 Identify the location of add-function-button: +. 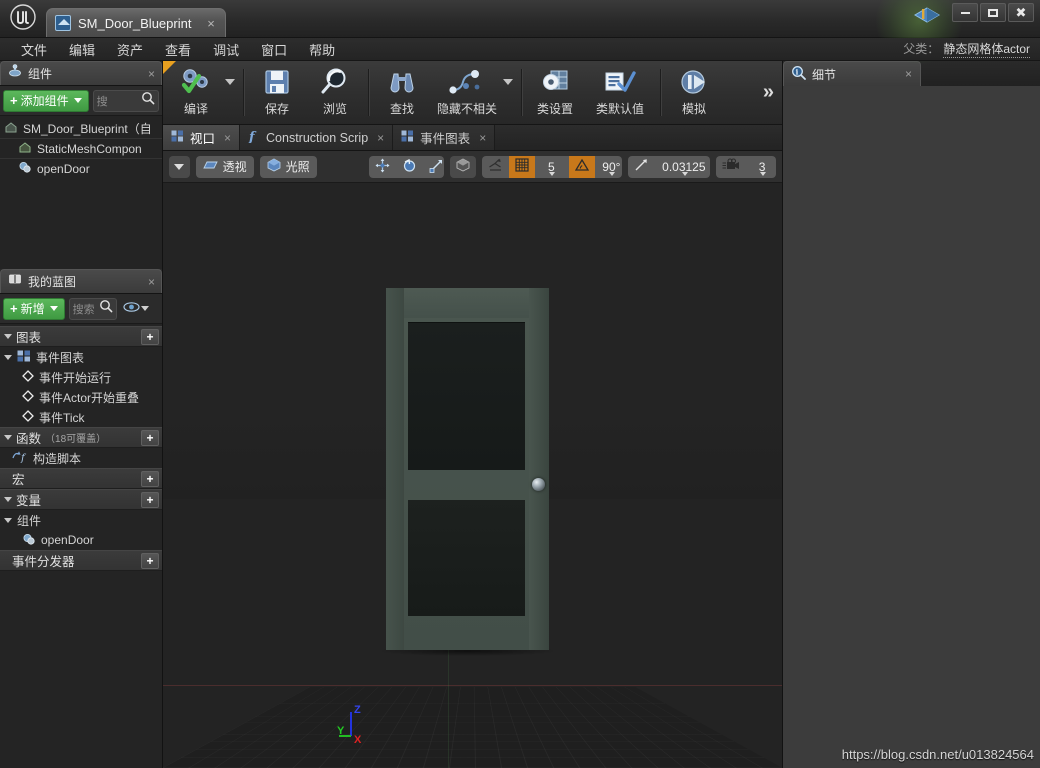
(150, 437).